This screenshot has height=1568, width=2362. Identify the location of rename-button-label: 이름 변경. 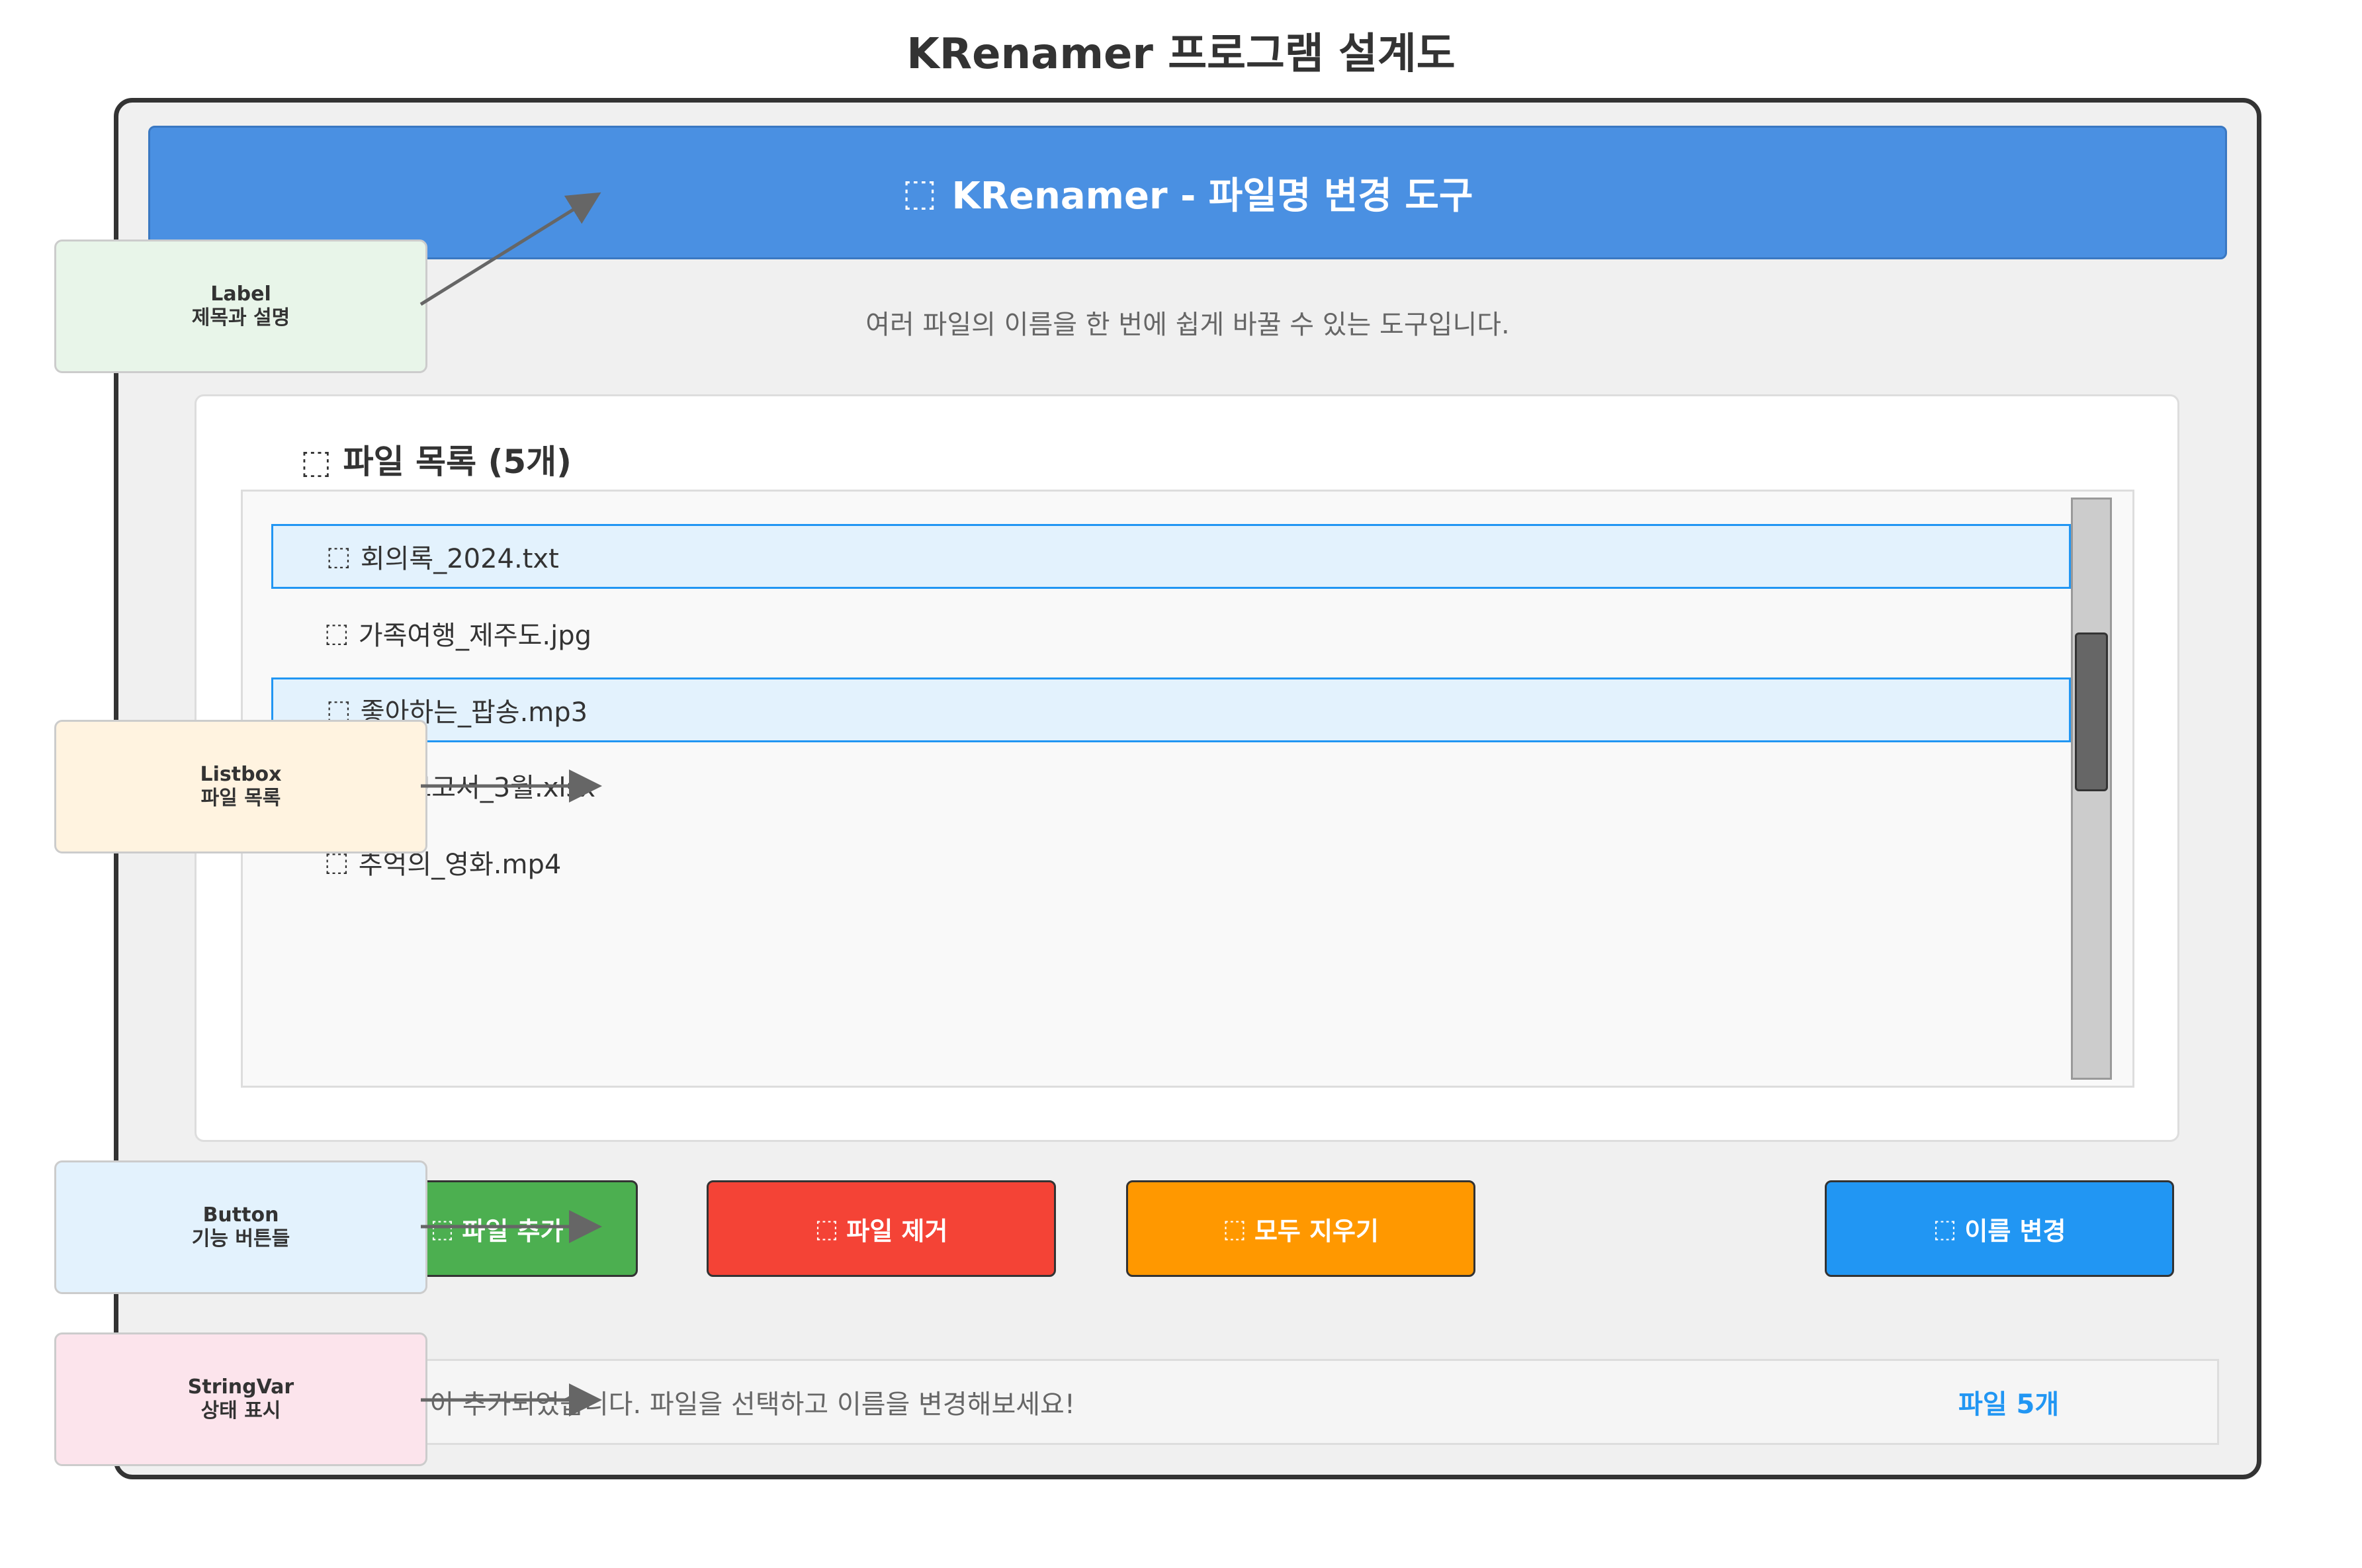
(2015, 1231).